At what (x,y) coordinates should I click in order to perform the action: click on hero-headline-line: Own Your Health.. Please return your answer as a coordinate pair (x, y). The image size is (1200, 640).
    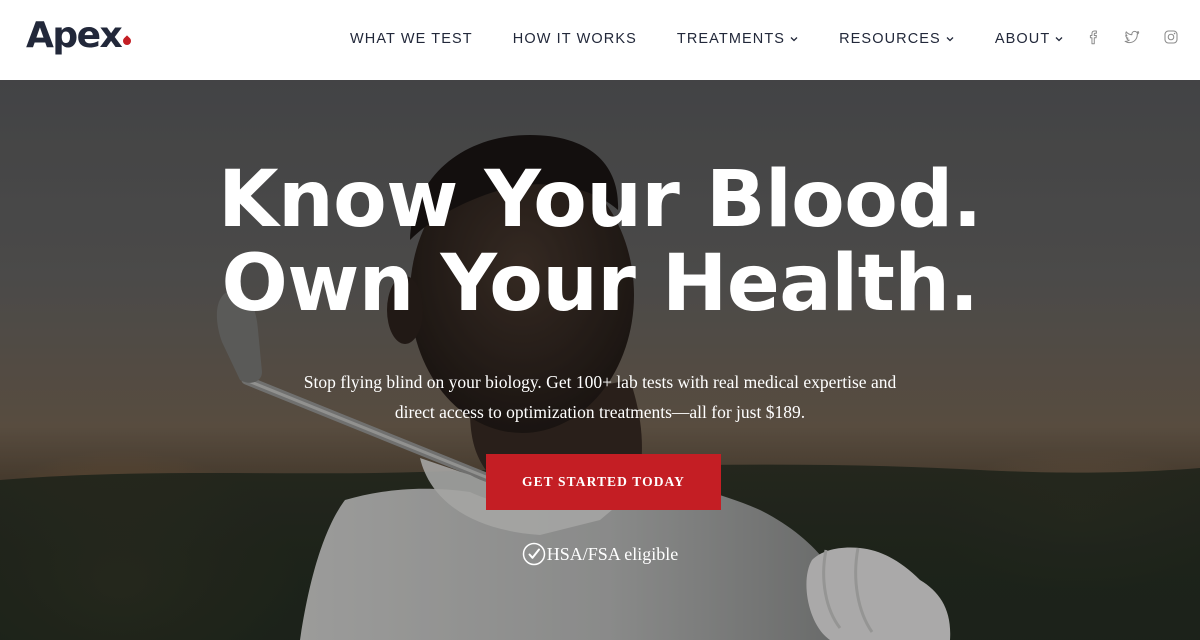
    Looking at the image, I should click on (600, 284).